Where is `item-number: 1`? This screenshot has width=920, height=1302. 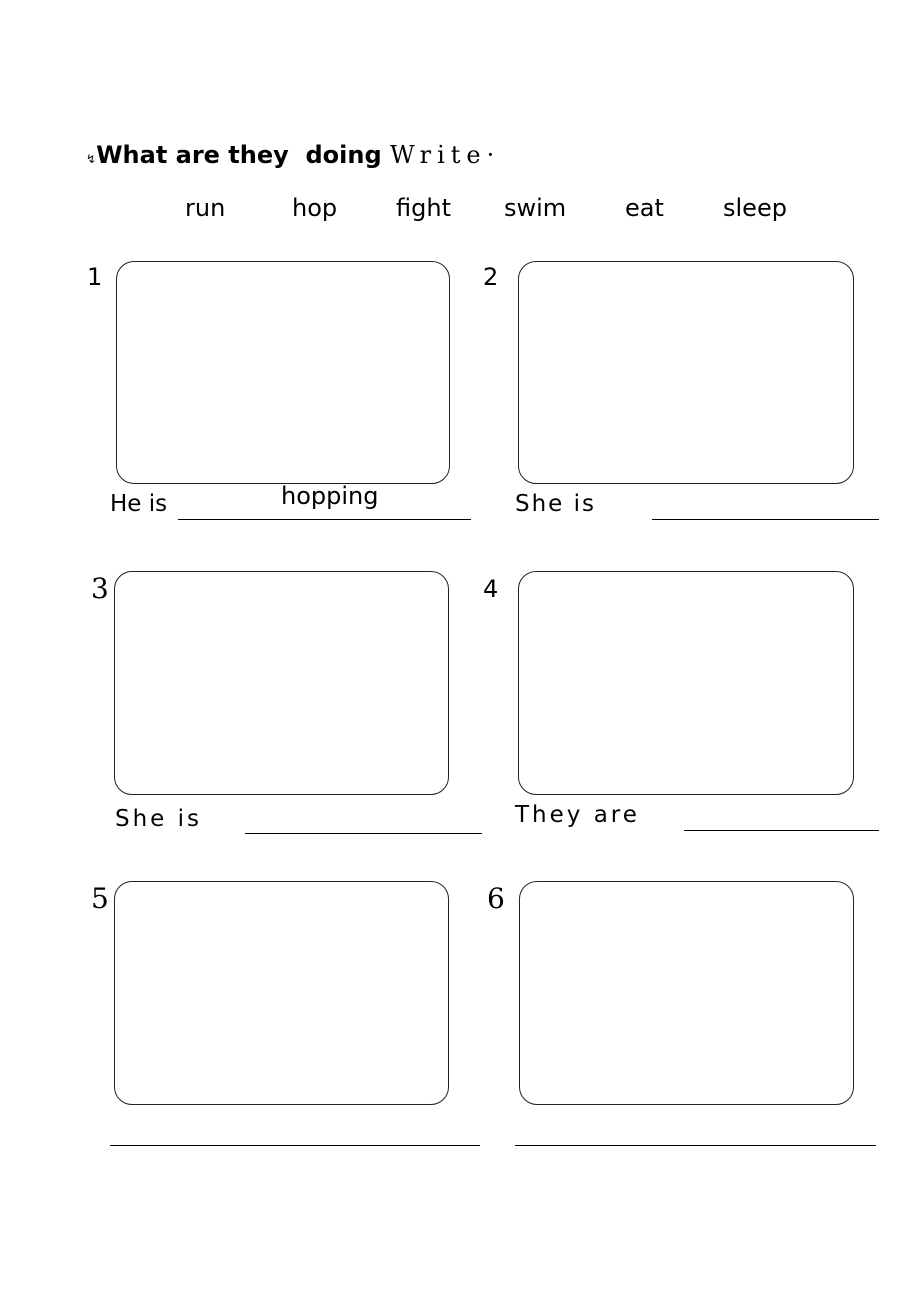
item-number: 1 is located at coordinates (95, 277).